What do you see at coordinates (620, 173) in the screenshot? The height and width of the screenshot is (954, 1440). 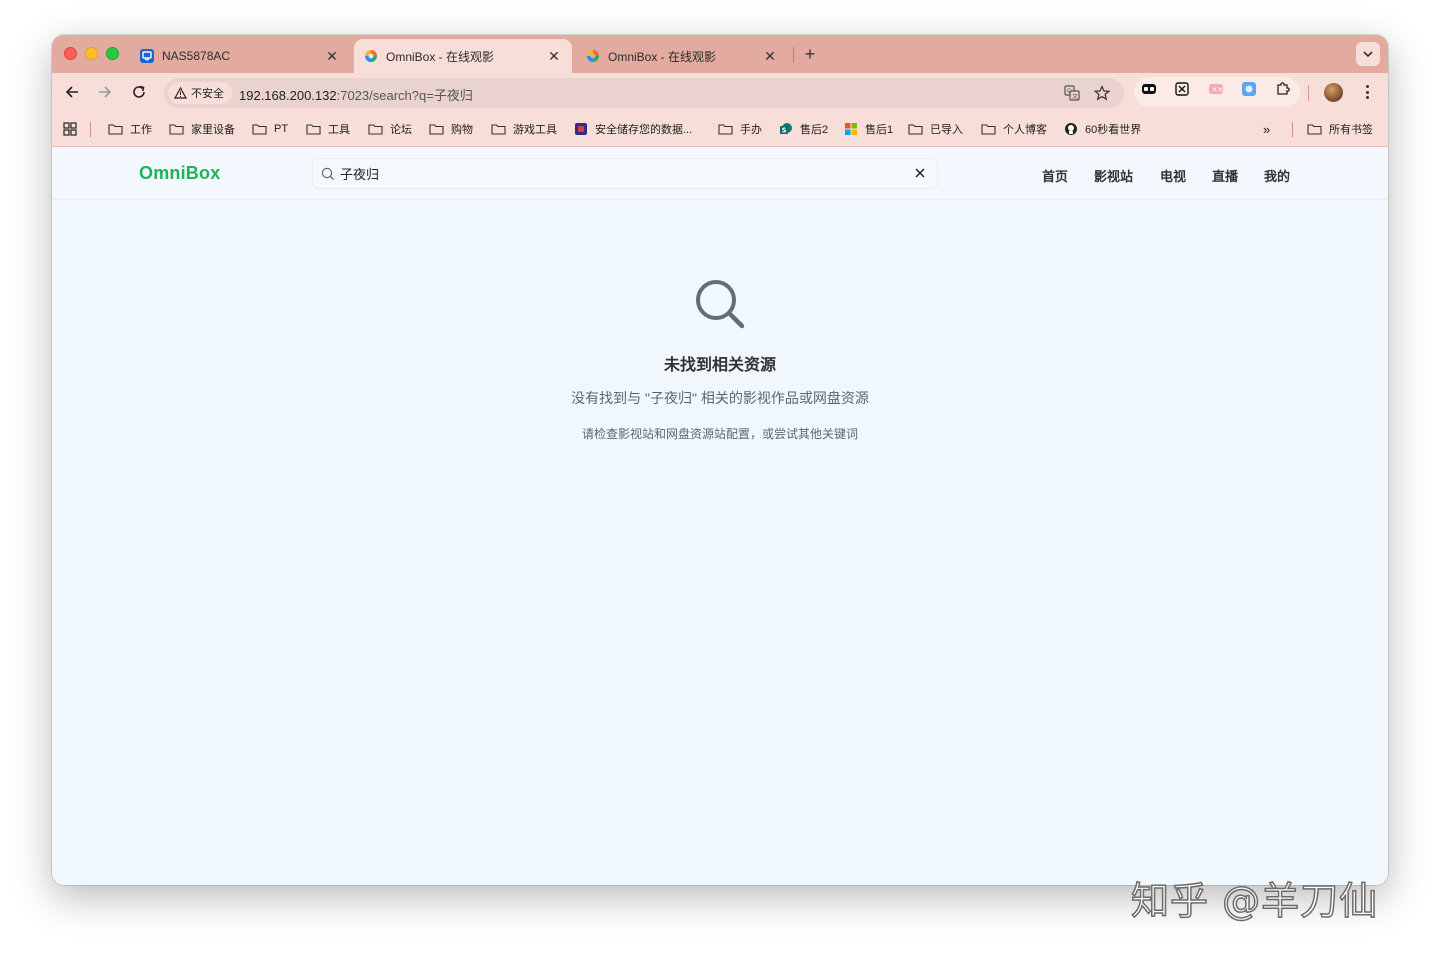 I see `search-input` at bounding box center [620, 173].